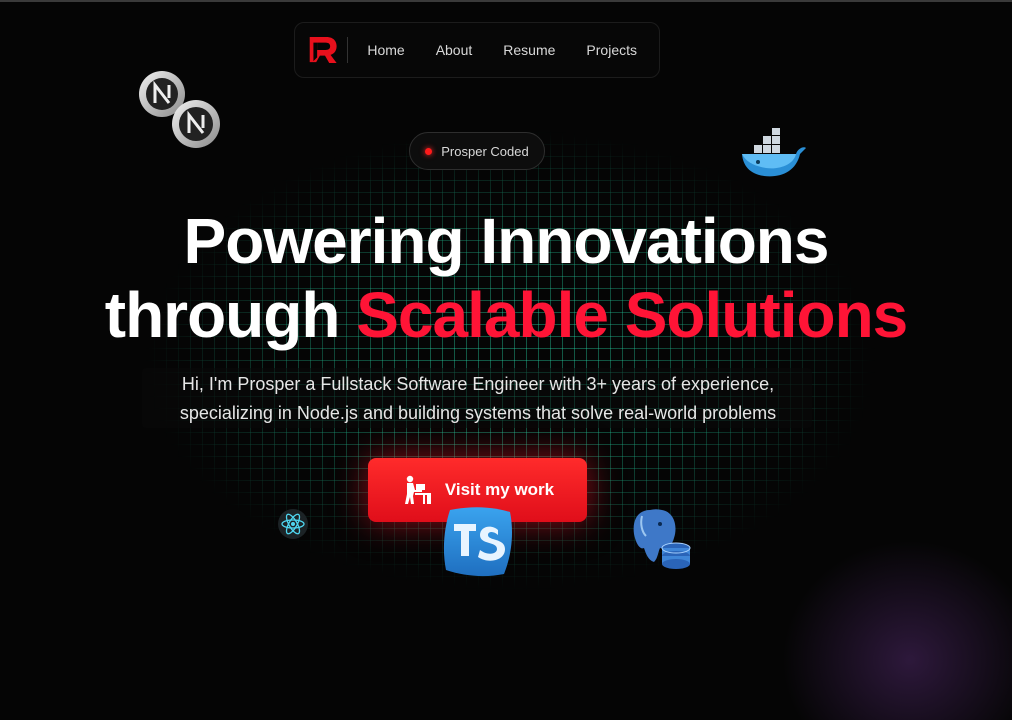 The height and width of the screenshot is (720, 1012). Describe the element at coordinates (179, 109) in the screenshot. I see `nextjs-icon` at that location.